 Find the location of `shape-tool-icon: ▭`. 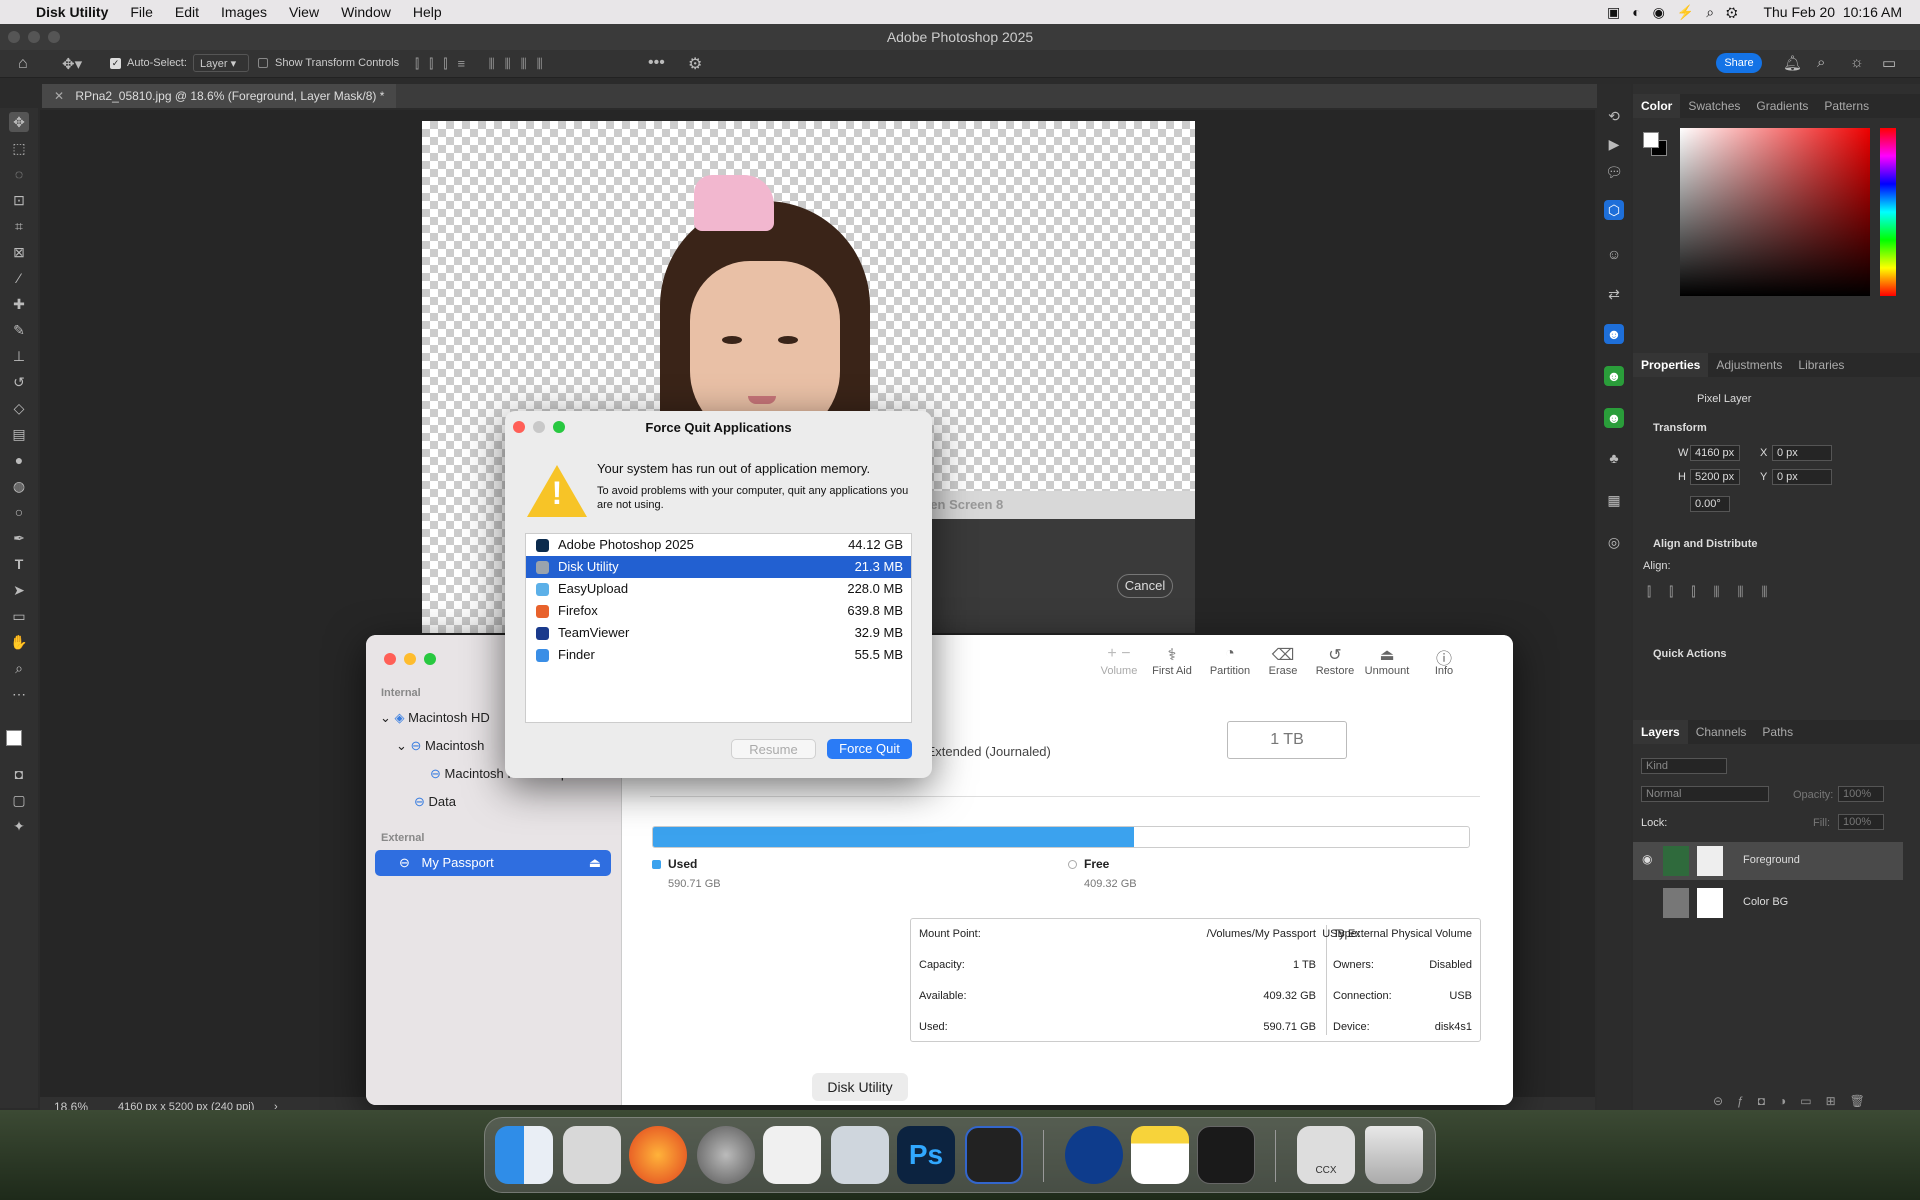

shape-tool-icon: ▭ is located at coordinates (19, 616).